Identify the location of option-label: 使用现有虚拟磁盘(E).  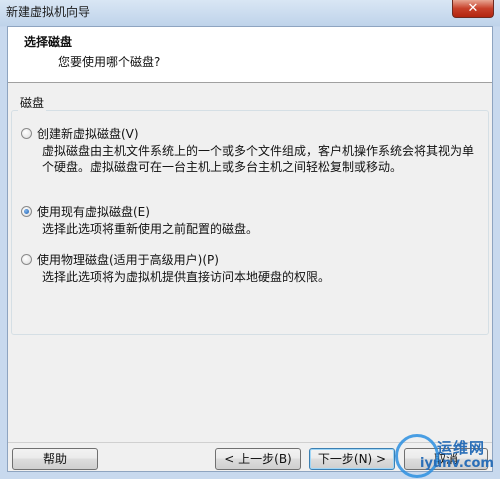
(93, 211).